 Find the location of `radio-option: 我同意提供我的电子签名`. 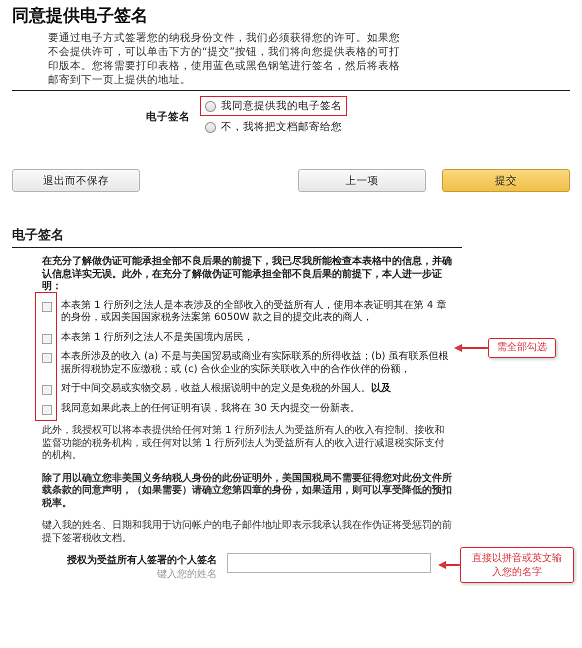

radio-option: 我同意提供我的电子签名 is located at coordinates (273, 106).